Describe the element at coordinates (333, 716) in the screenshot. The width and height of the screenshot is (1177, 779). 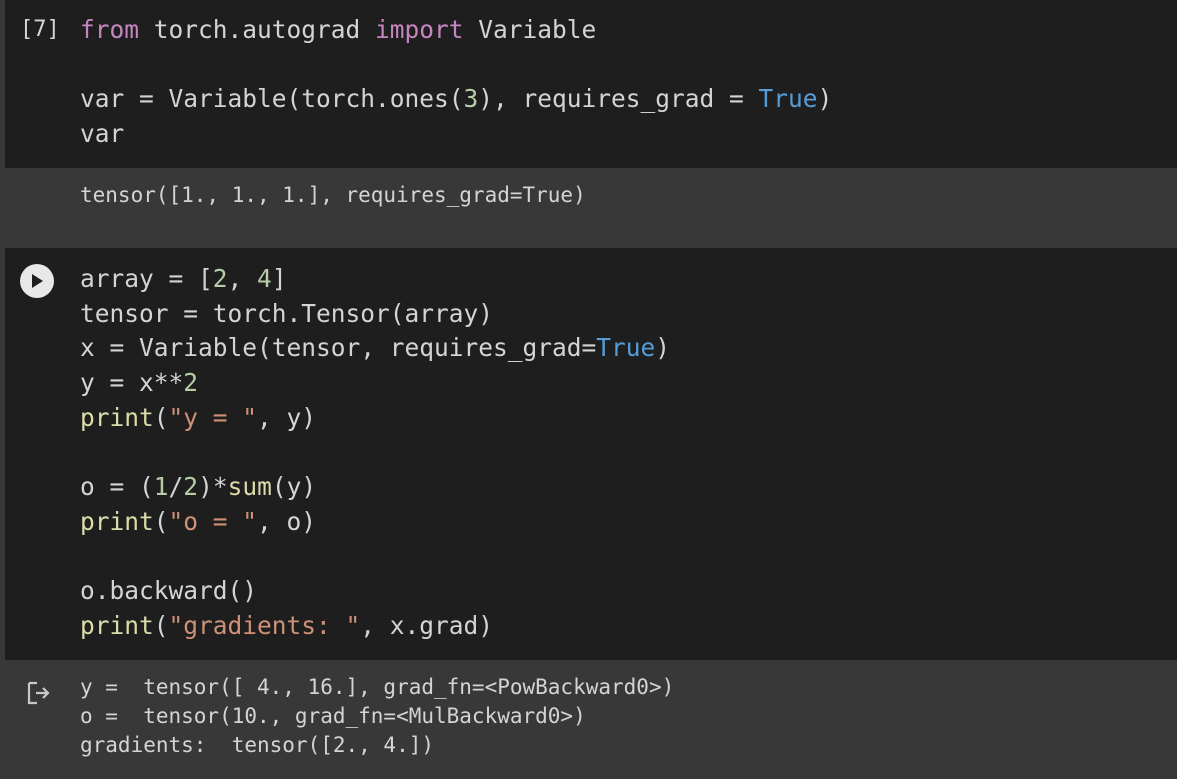
I see `output-line: o = tensor(10., grad_fn=<MulBackward0>)` at that location.